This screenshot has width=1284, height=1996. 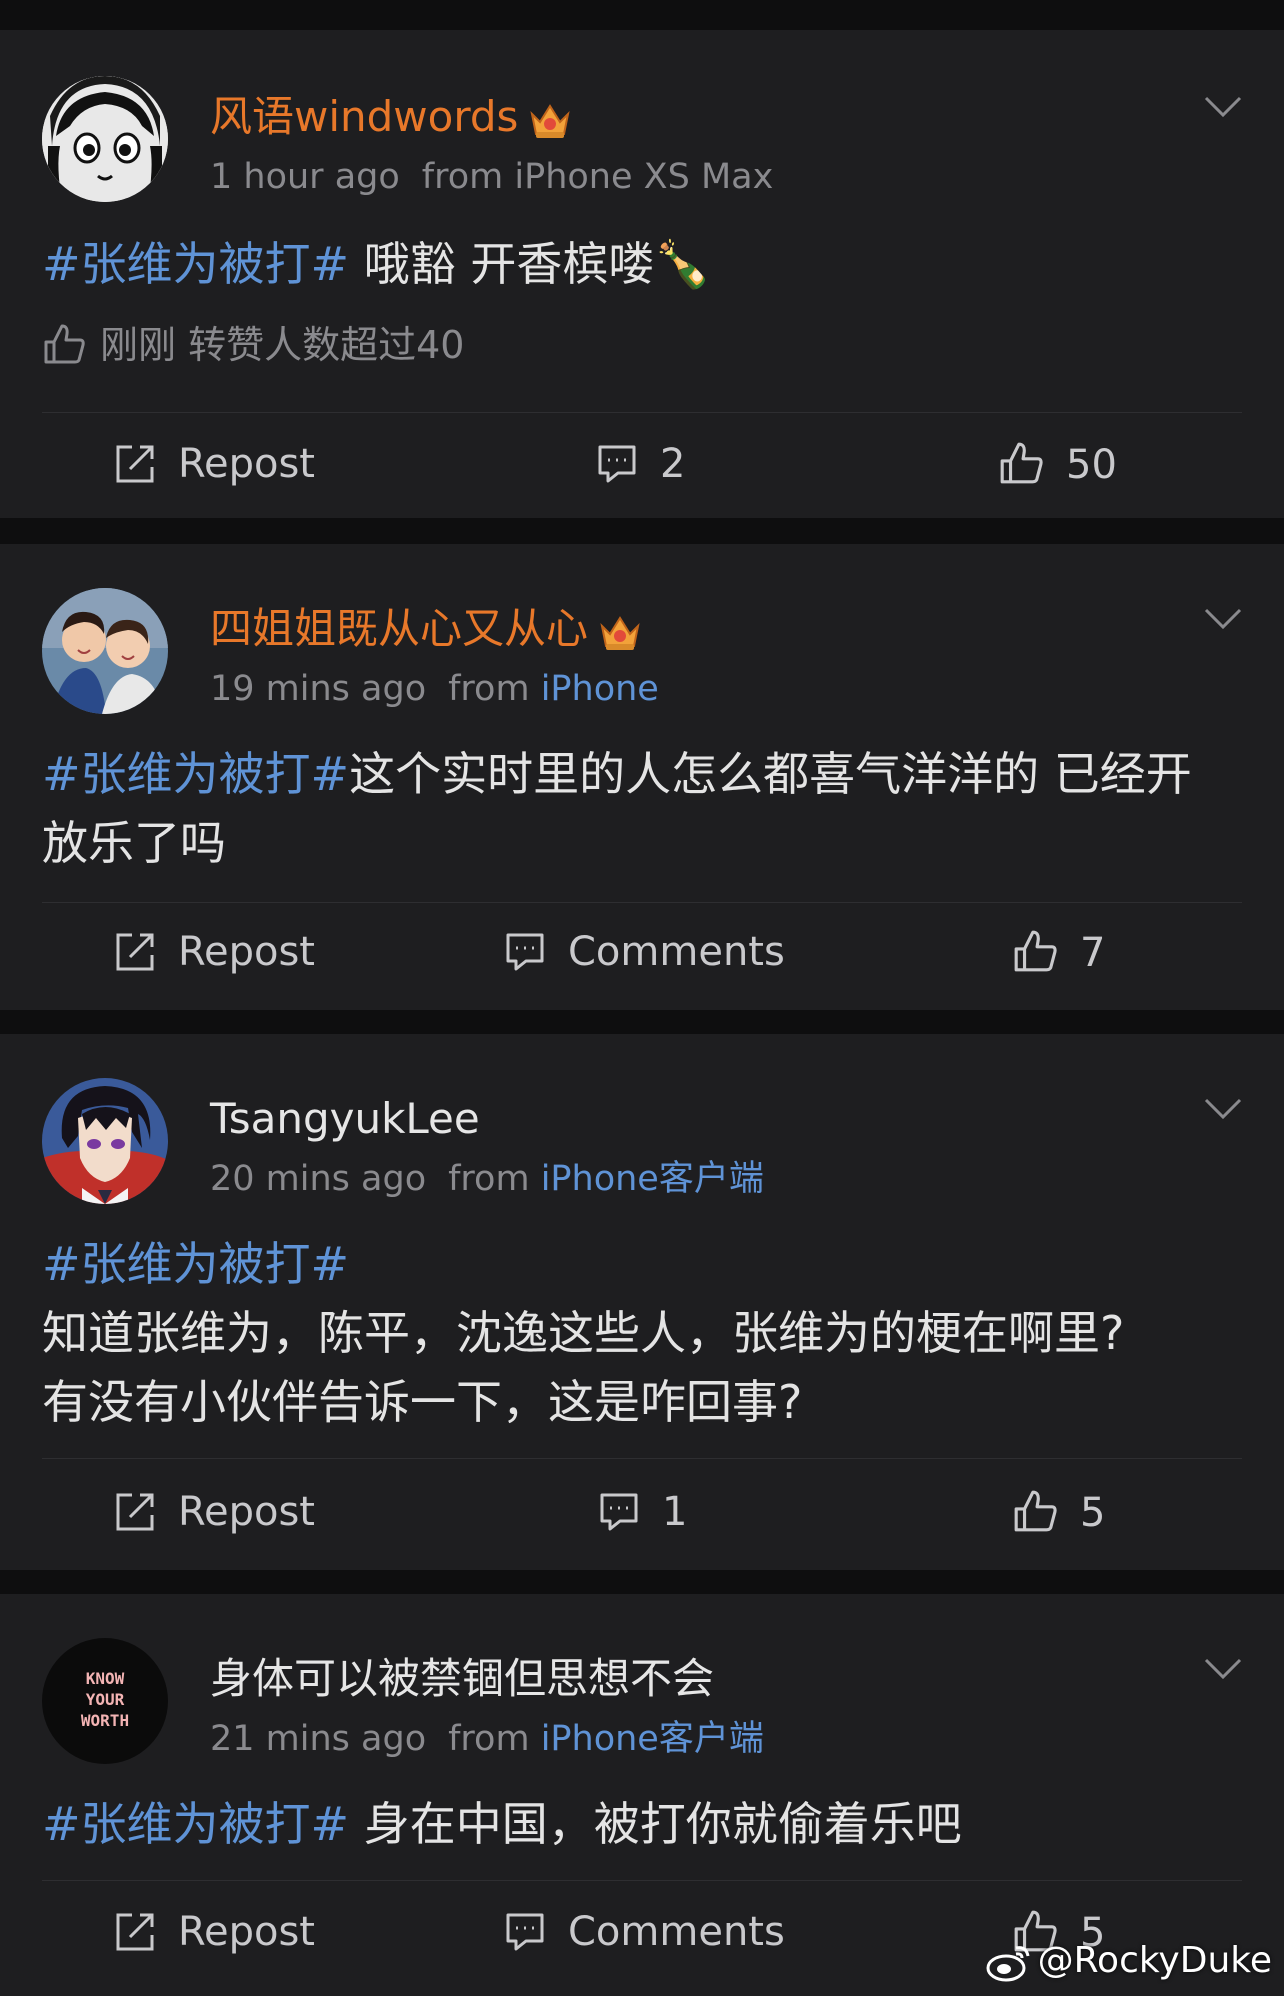 I want to click on username: 四姐姐既从心又从心, so click(x=426, y=629).